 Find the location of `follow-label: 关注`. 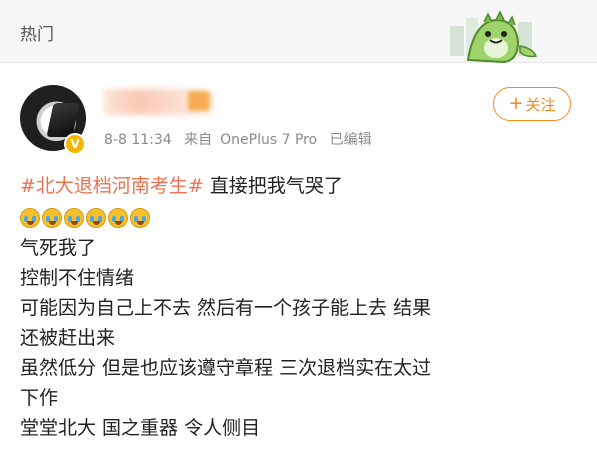

follow-label: 关注 is located at coordinates (540, 104).